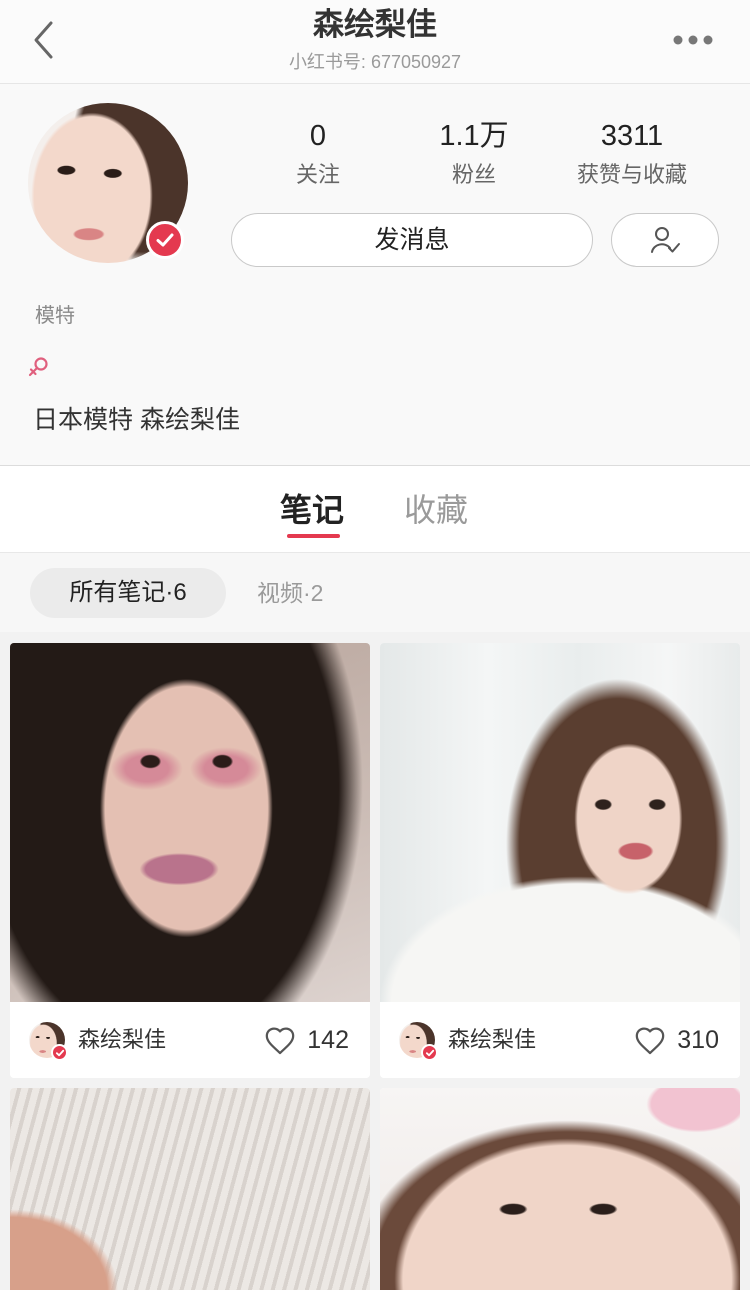 The width and height of the screenshot is (750, 1290). Describe the element at coordinates (698, 1040) in the screenshot. I see `like-count: 310` at that location.